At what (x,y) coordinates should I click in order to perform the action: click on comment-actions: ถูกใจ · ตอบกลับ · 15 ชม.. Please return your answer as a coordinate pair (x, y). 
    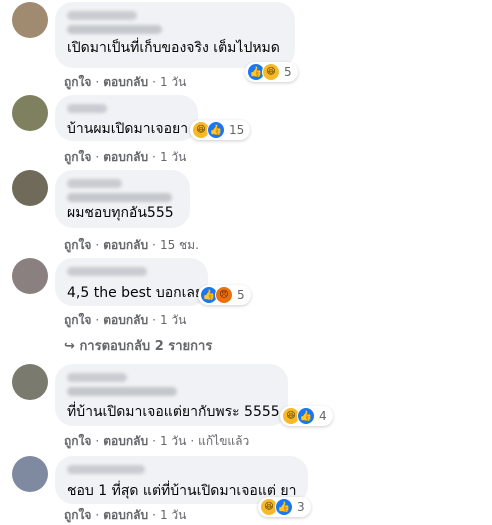
    Looking at the image, I should click on (131, 245).